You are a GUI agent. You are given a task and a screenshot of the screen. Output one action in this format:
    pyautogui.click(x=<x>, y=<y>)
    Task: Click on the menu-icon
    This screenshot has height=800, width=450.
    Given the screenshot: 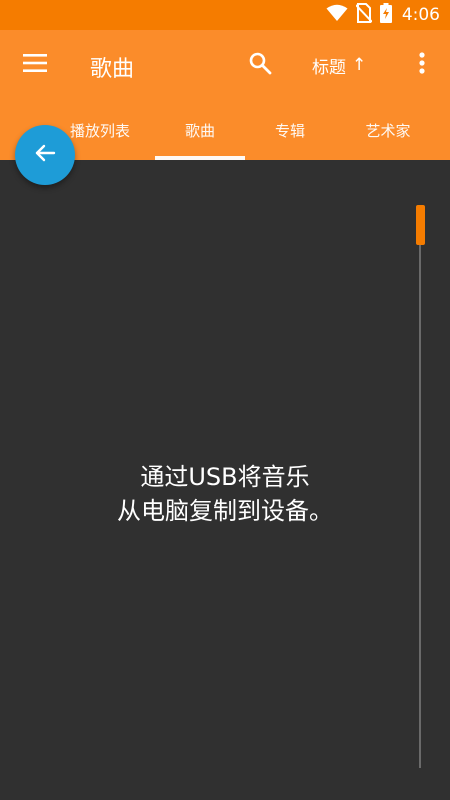 What is the action you would take?
    pyautogui.click(x=35, y=65)
    